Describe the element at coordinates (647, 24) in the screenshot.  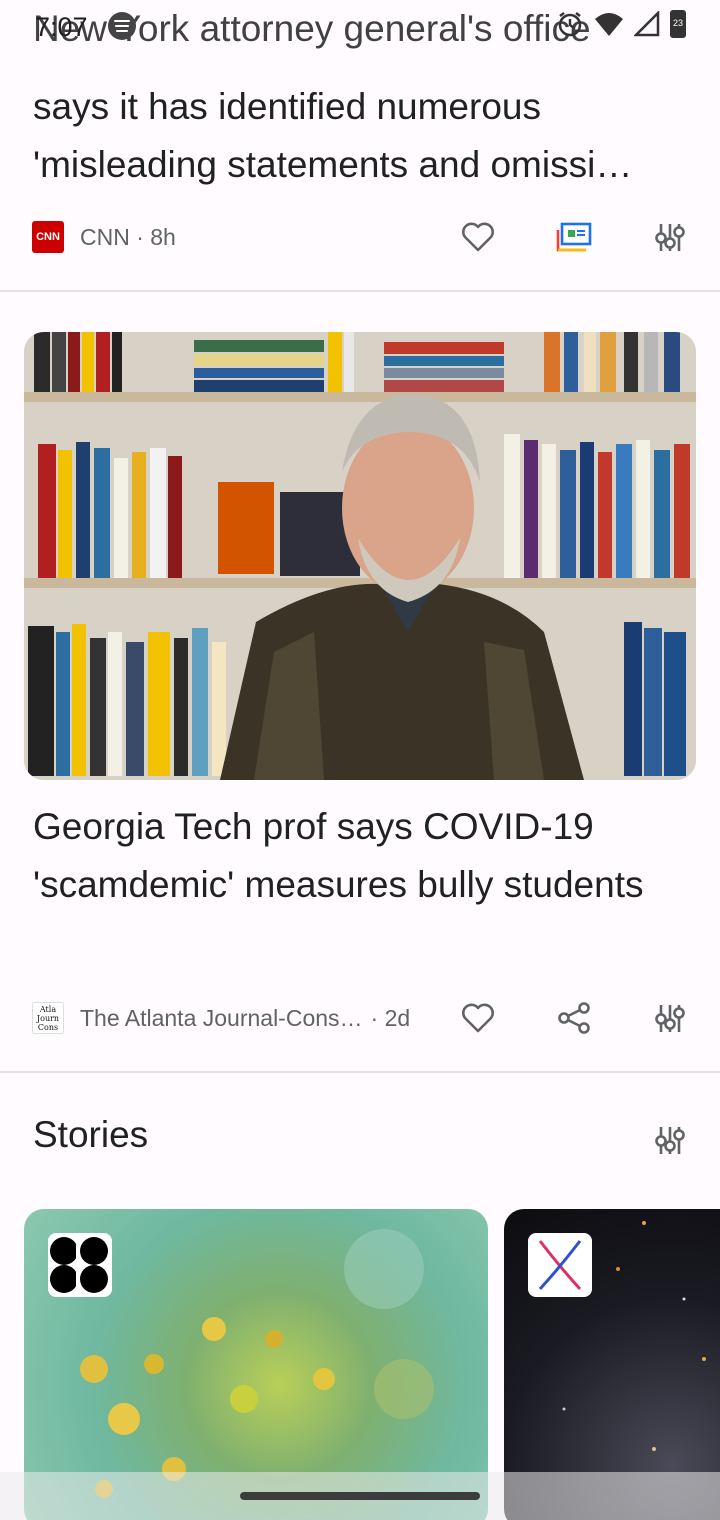
I see `signal-icon` at that location.